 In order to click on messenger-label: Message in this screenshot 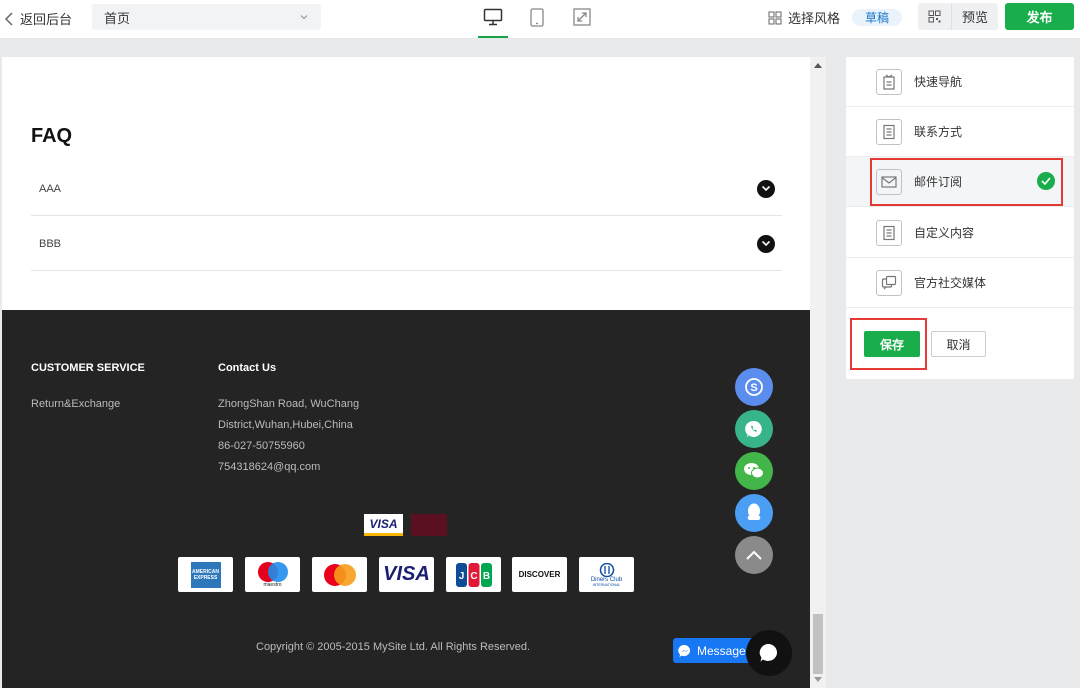, I will do `click(721, 650)`.